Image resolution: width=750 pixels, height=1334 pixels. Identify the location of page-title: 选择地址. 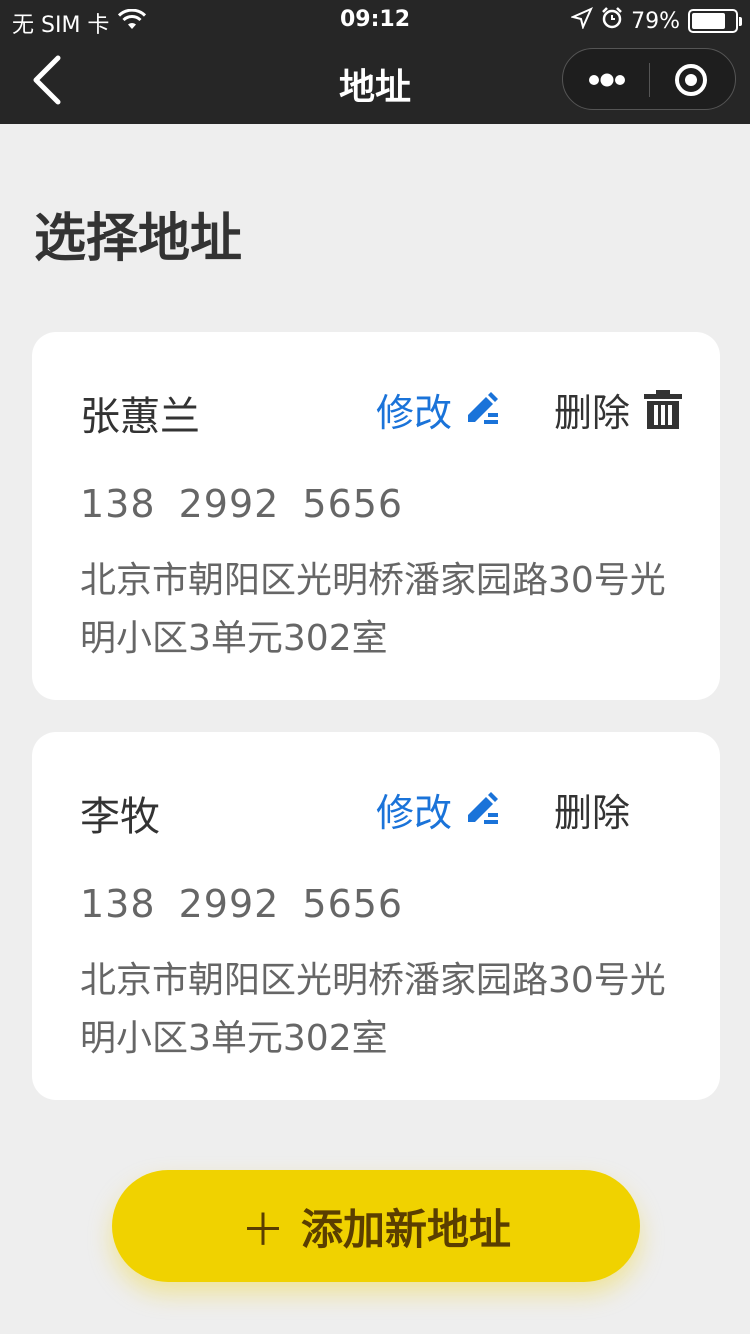
(138, 239).